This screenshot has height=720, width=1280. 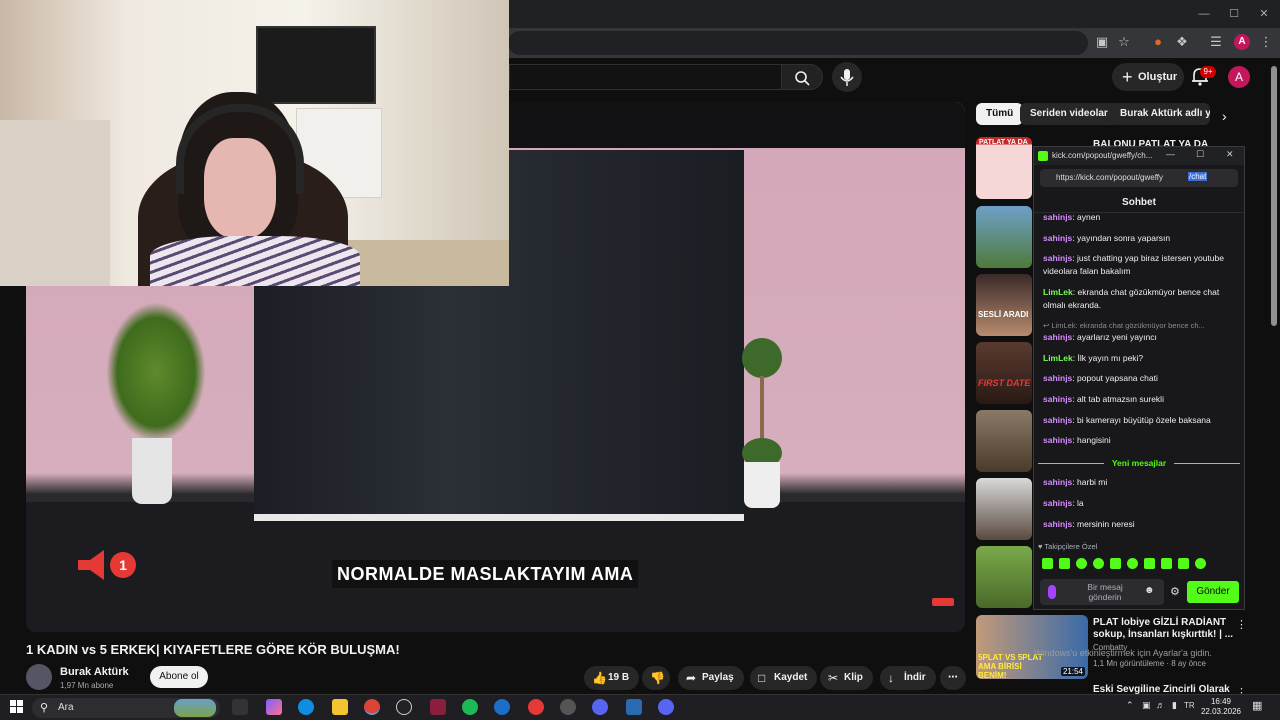 What do you see at coordinates (306, 707) in the screenshot?
I see `edge-icon` at bounding box center [306, 707].